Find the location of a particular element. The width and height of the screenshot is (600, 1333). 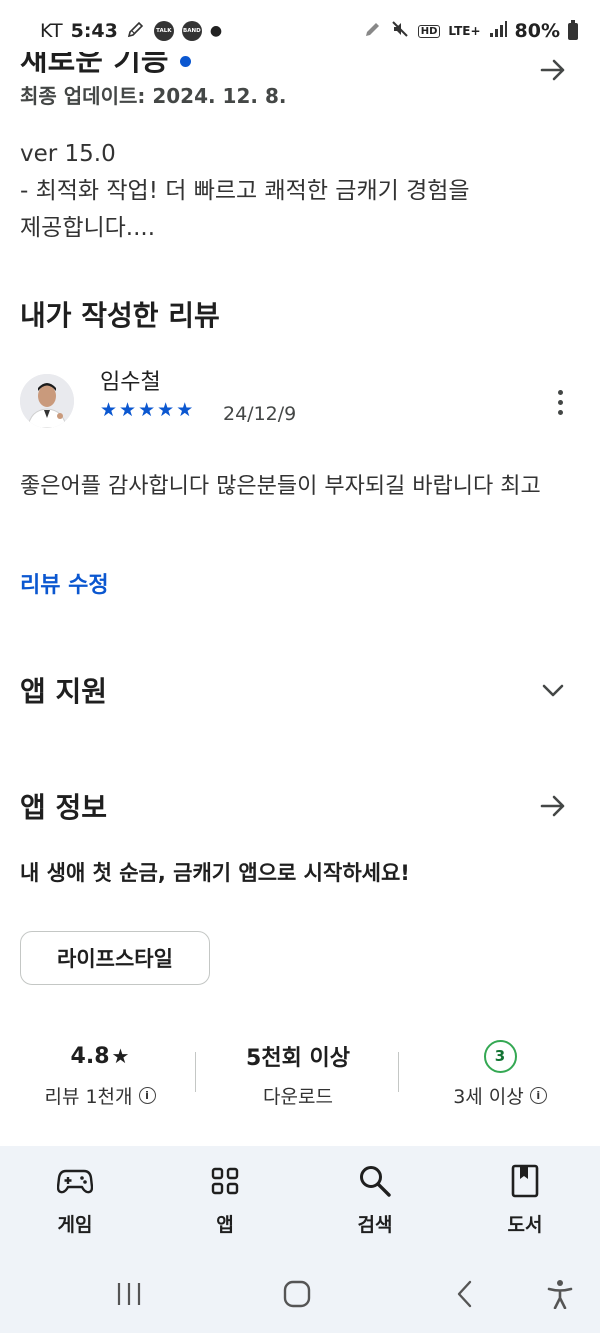

clock: 5:43 is located at coordinates (94, 31).